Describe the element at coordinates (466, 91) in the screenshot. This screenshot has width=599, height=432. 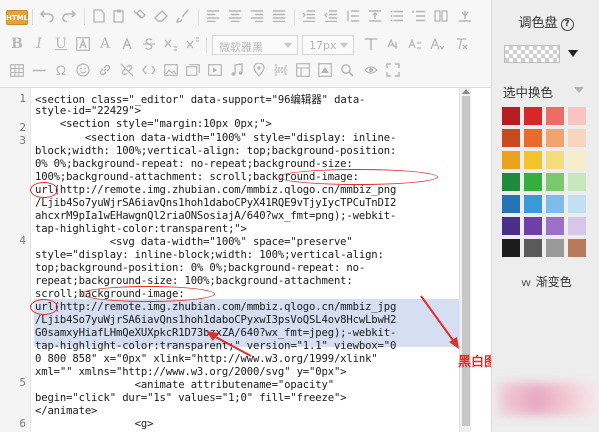
I see `scroll-up-arrow-icon` at that location.